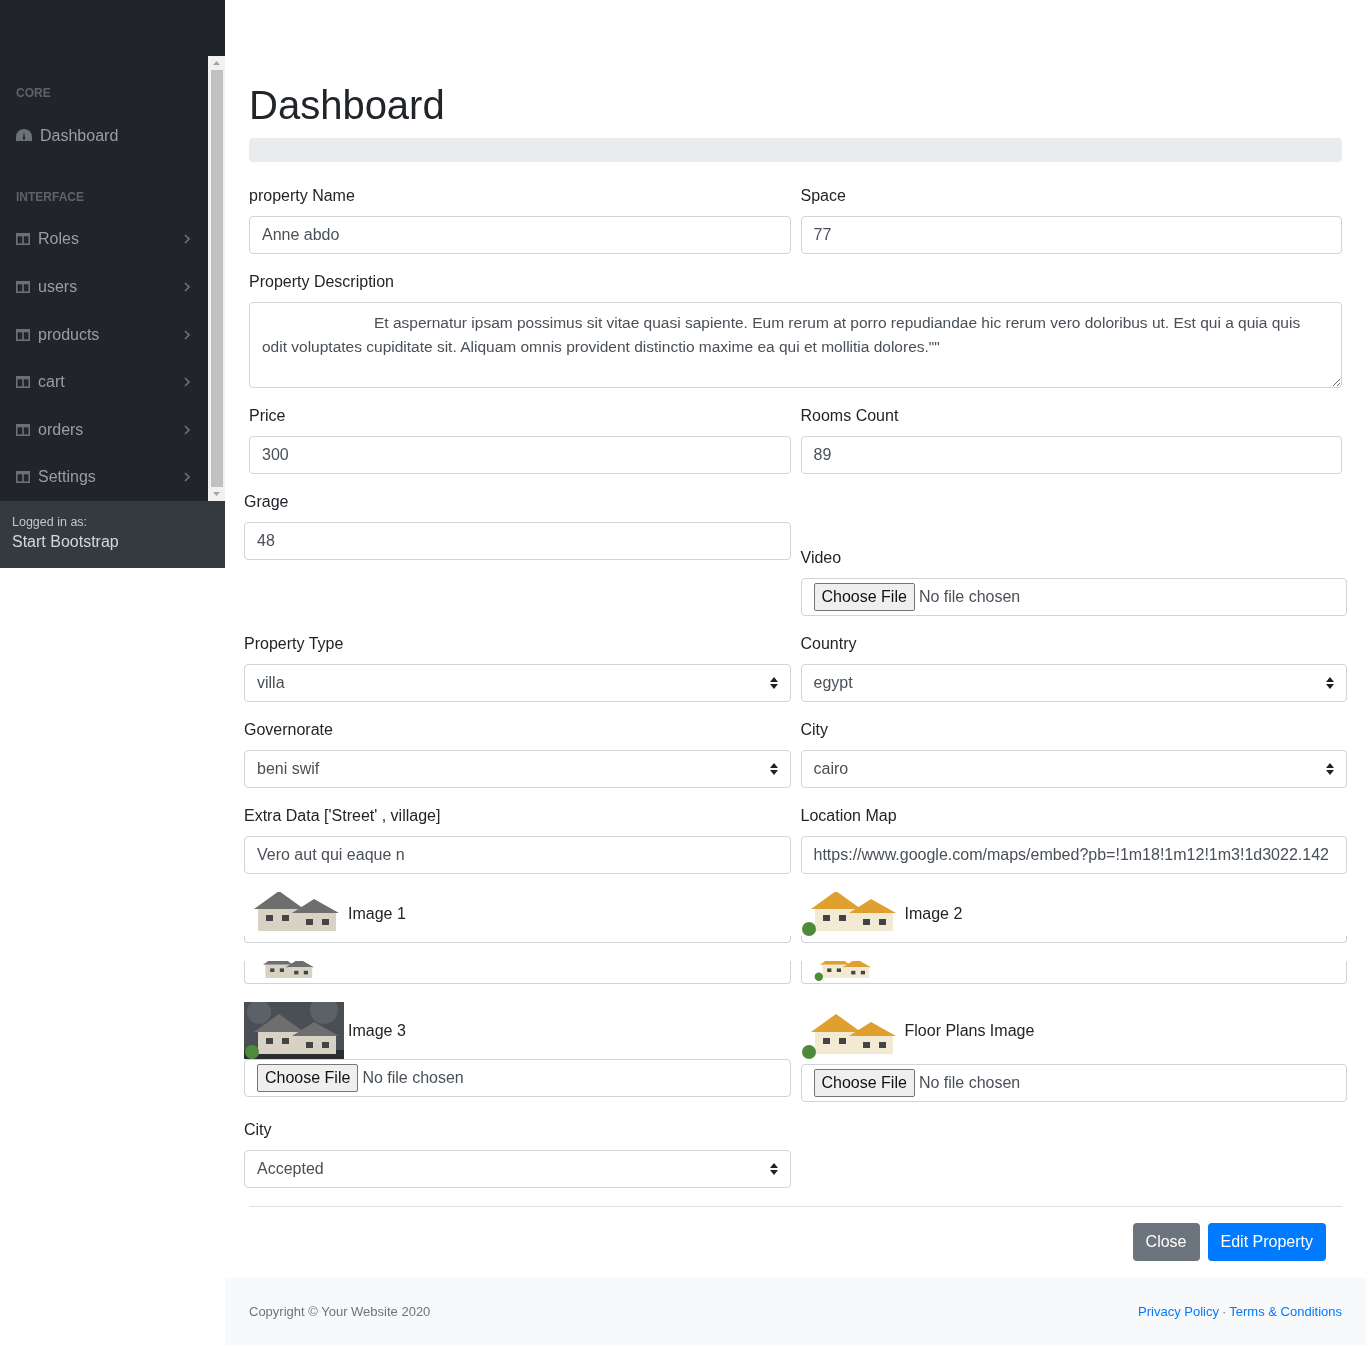  What do you see at coordinates (1285, 1311) in the screenshot?
I see `footer-link: Terms & Conditions` at bounding box center [1285, 1311].